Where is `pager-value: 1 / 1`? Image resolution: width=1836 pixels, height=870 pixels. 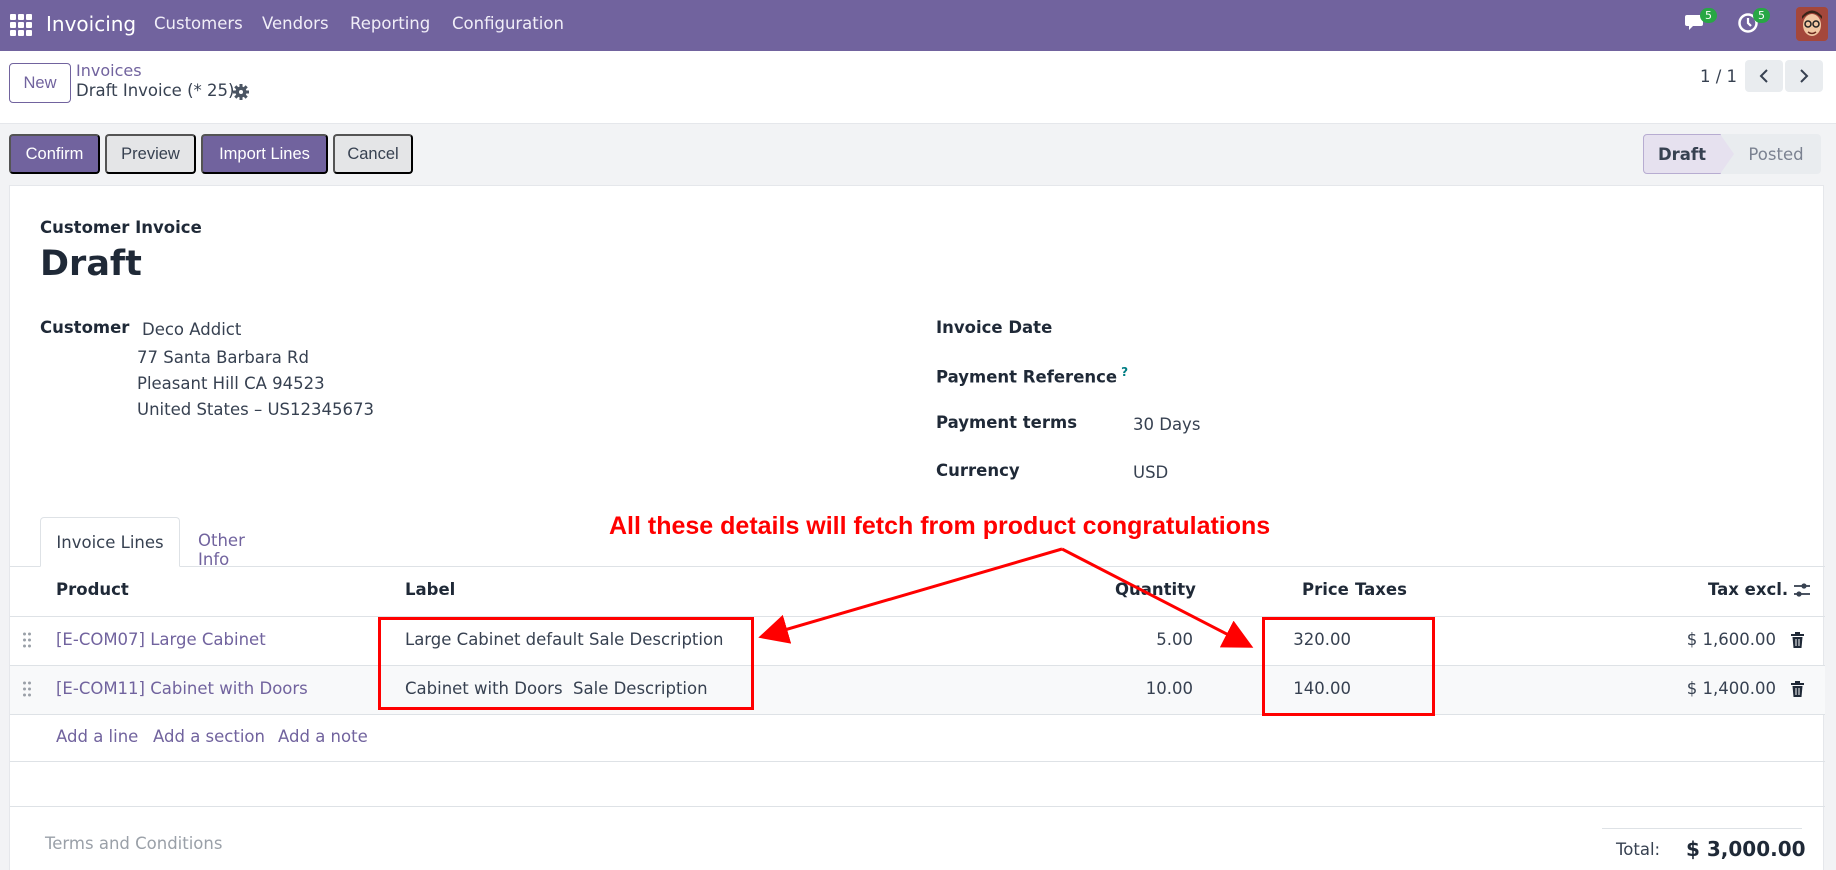
pager-value: 1 / 1 is located at coordinates (1719, 76).